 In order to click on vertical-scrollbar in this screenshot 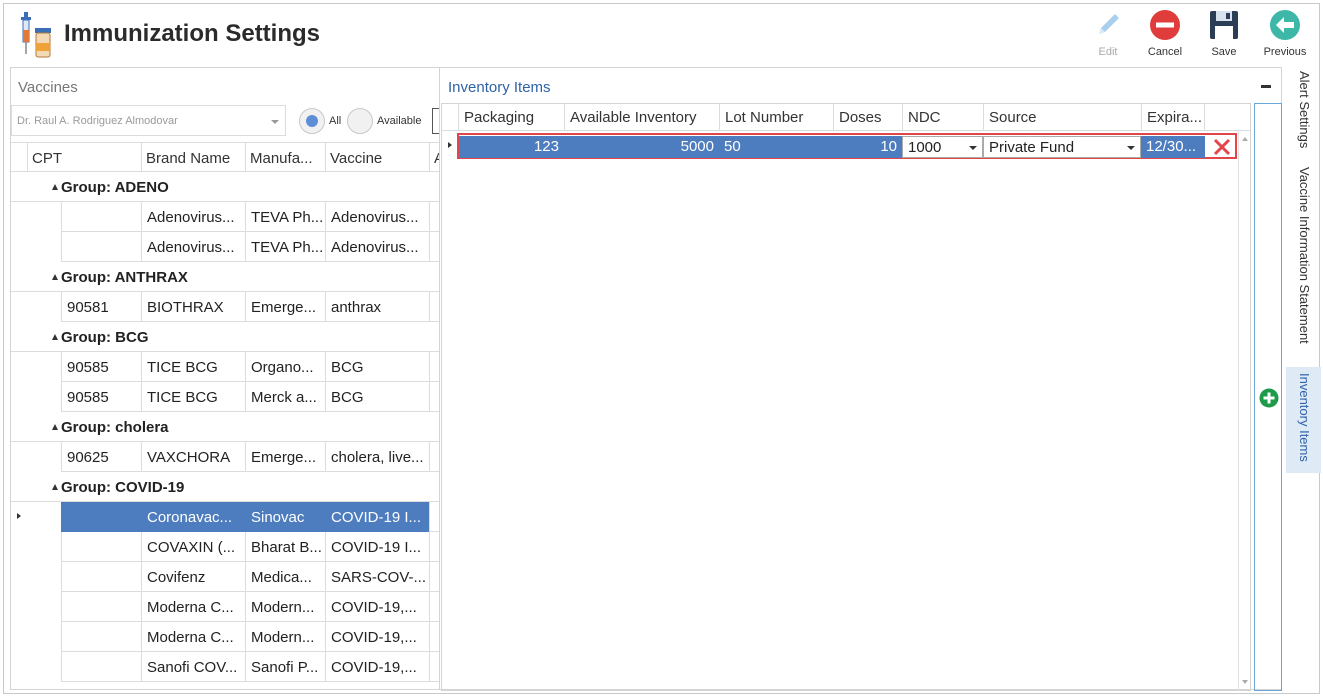, I will do `click(1244, 410)`.